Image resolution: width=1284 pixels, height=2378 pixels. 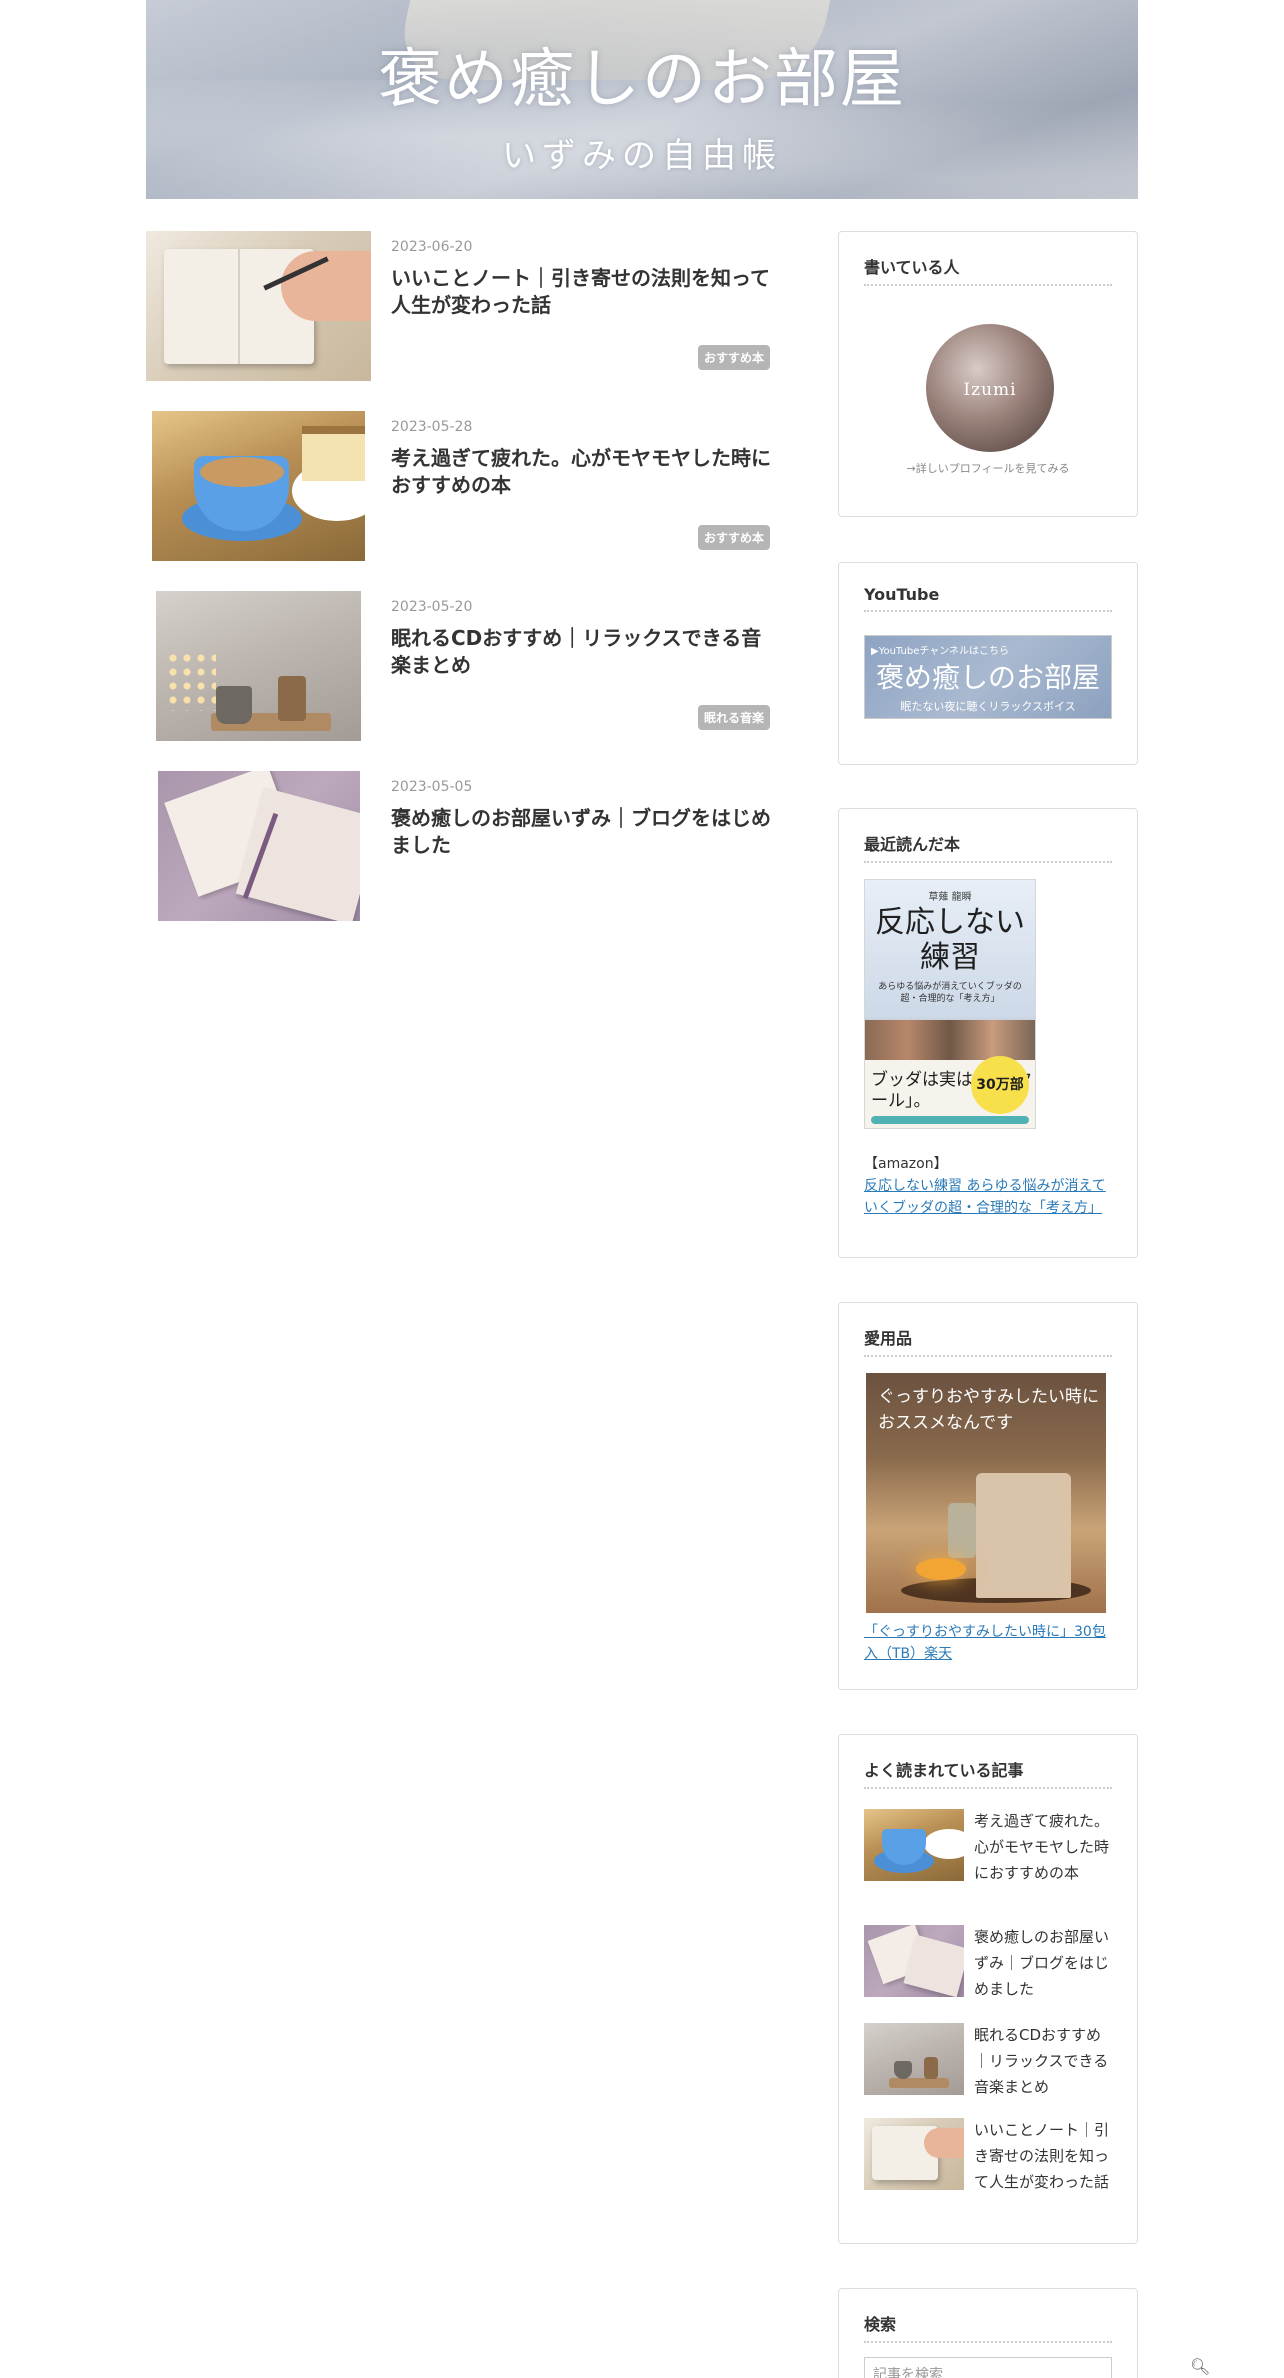 I want to click on product-link: 「ぐっすりおやすみしたい時に」30包入（TB）楽天, so click(x=989, y=1643).